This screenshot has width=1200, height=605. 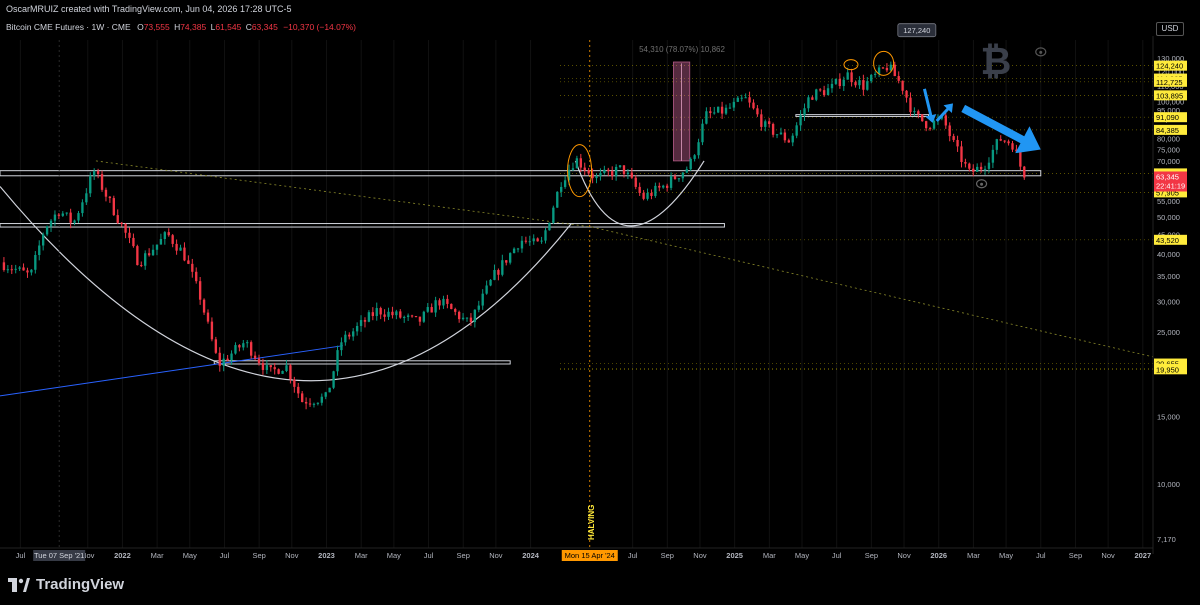 I want to click on close-value: 63,345, so click(x=264, y=27).